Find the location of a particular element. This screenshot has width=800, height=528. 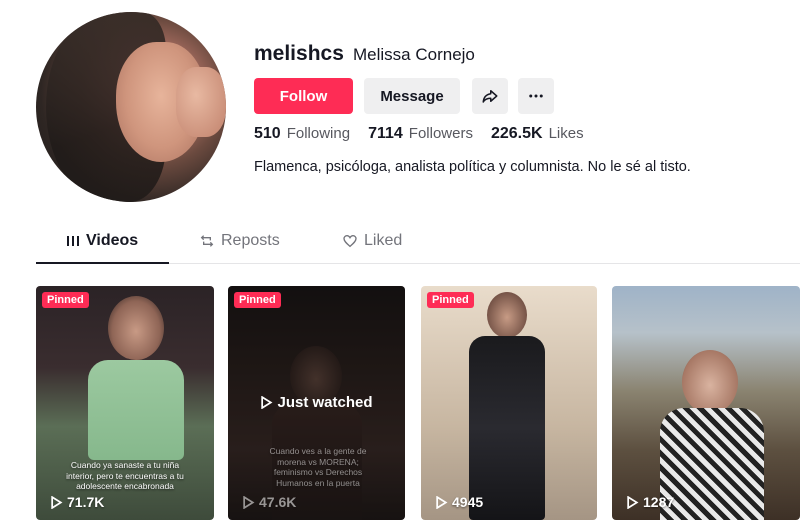

tab-reposts: Reposts is located at coordinates (239, 241).